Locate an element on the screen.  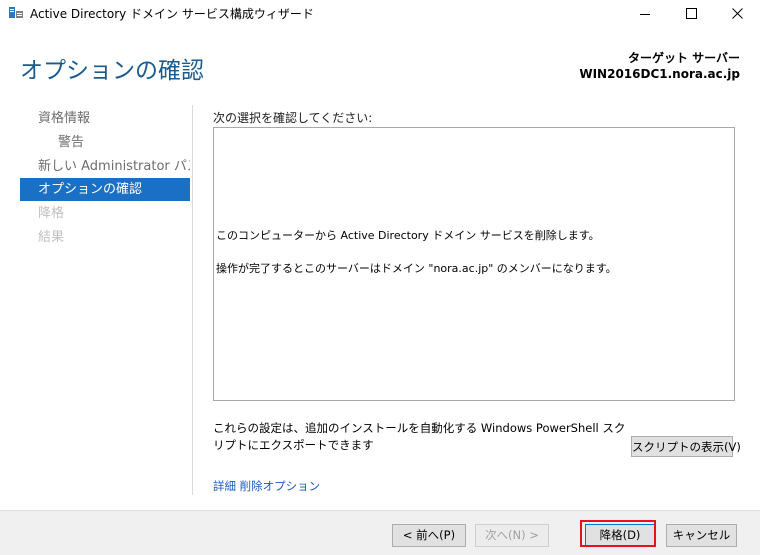
target-server-label: ターゲット サーバー is located at coordinates (683, 58).